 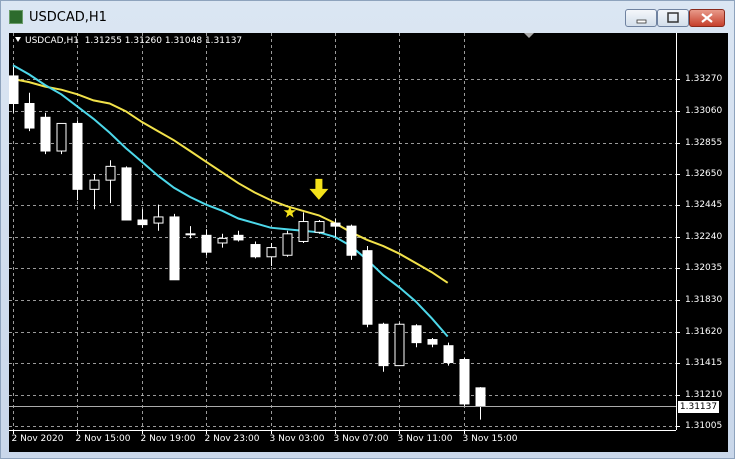 What do you see at coordinates (529, 35) in the screenshot?
I see `chart-shift-marker-icon` at bounding box center [529, 35].